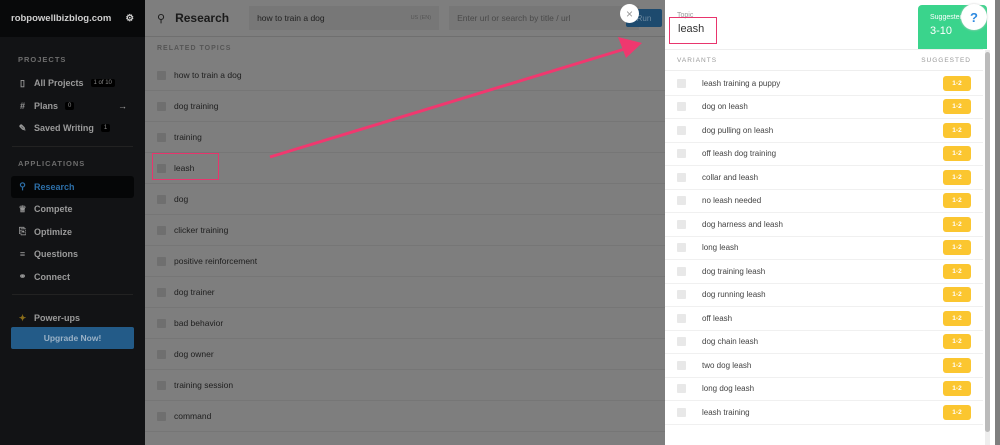  Describe the element at coordinates (129, 18) in the screenshot. I see `gear-icon: ⚙` at that location.